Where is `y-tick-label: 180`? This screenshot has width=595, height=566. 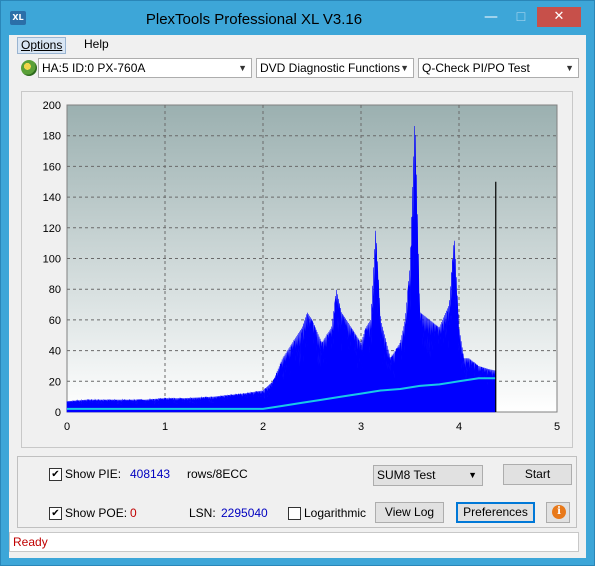 y-tick-label: 180 is located at coordinates (52, 137).